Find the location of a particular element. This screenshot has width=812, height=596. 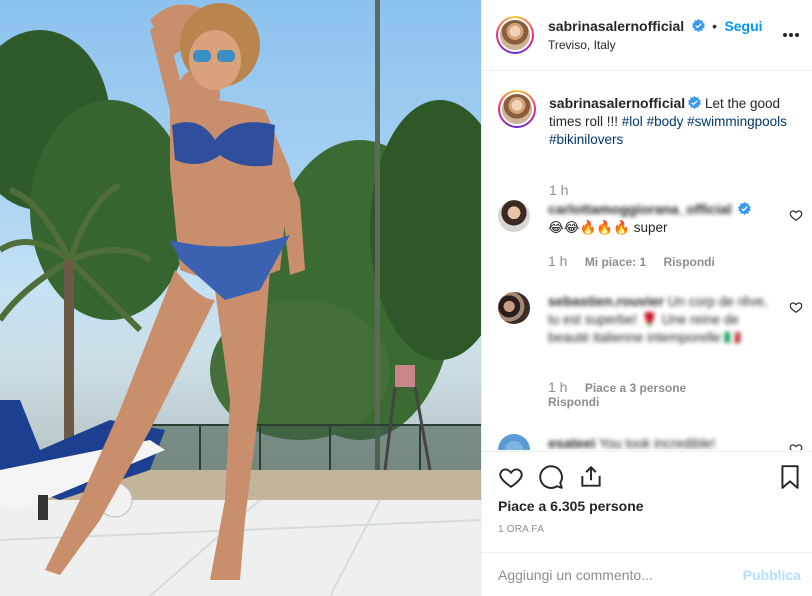

comment-username: sebastien.rouvier is located at coordinates (606, 301).